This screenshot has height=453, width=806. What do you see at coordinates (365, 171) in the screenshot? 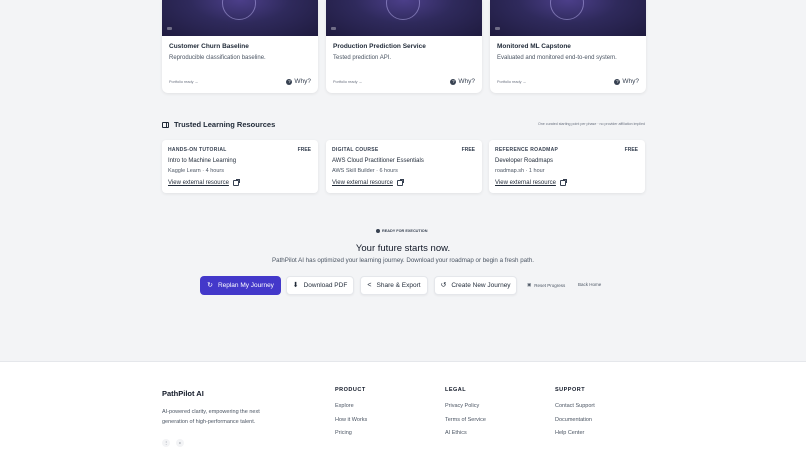
I see `resource-meta: AWS Skill Builder · 6 hours` at bounding box center [365, 171].